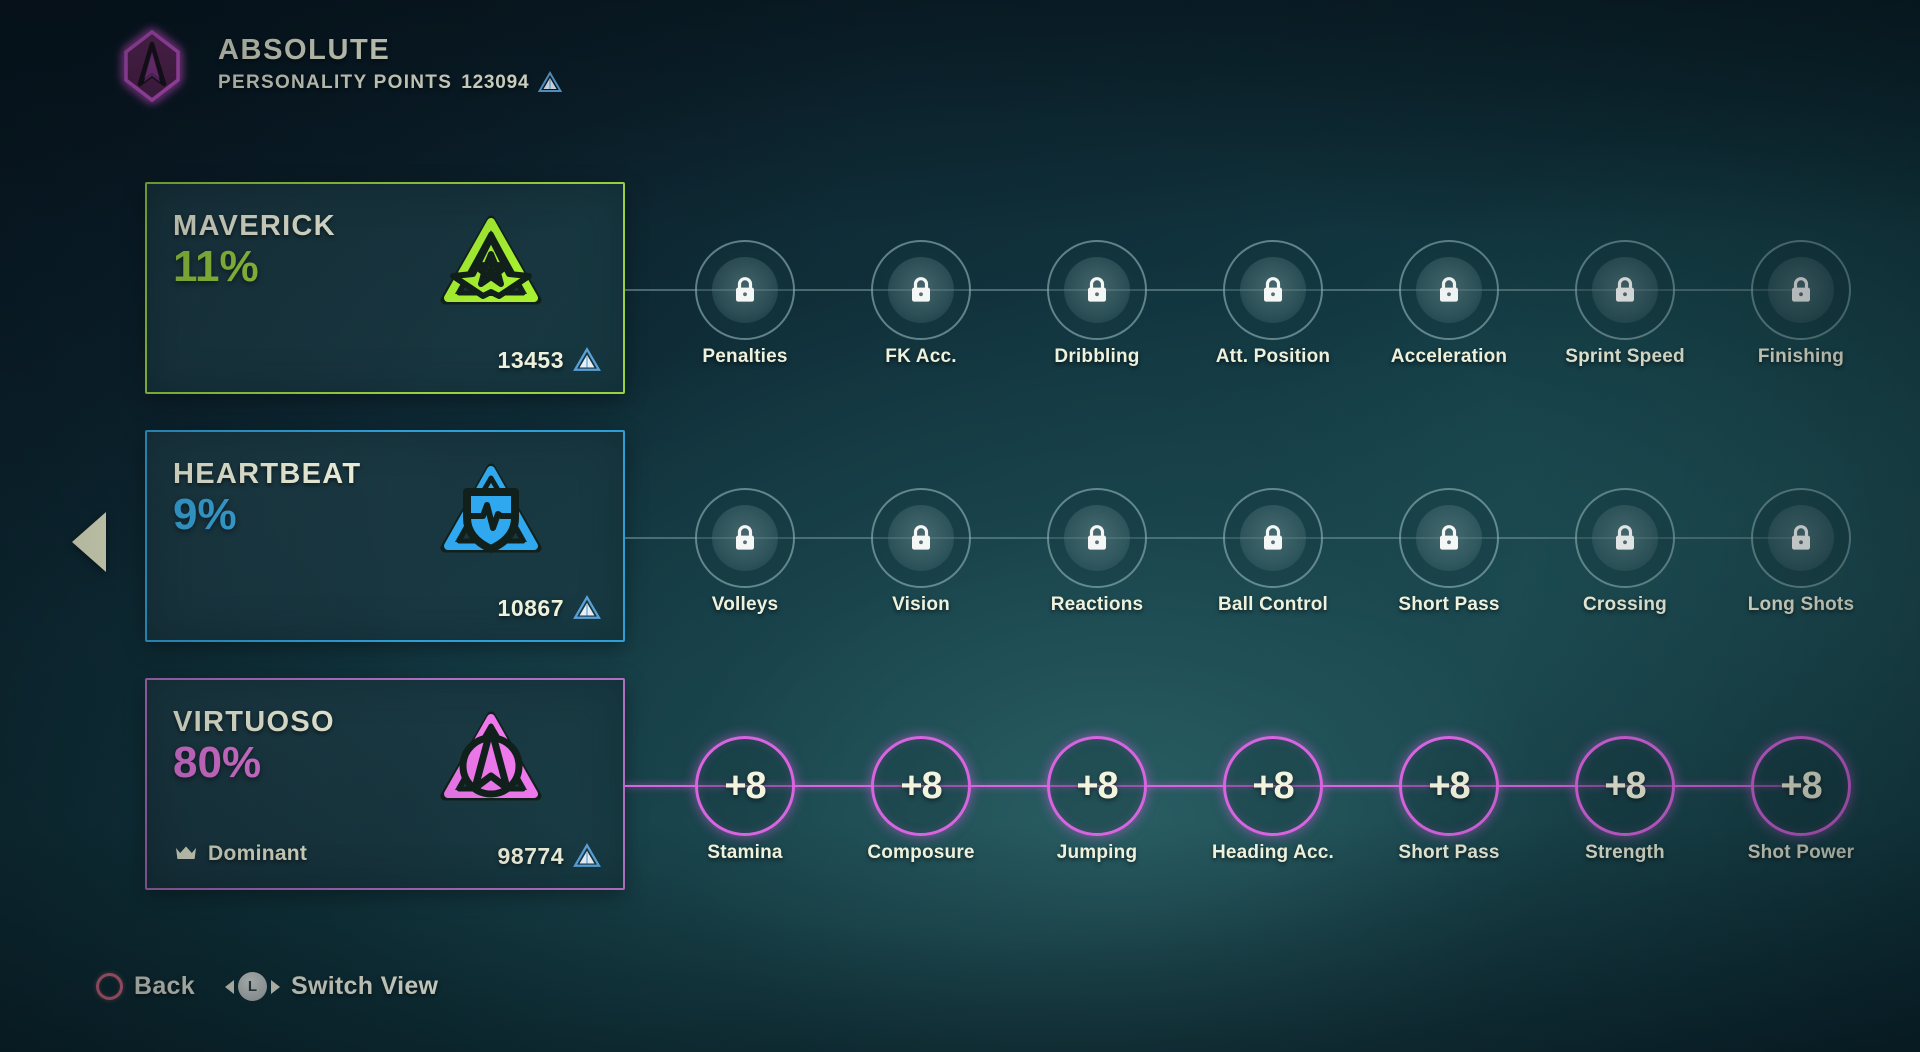 The width and height of the screenshot is (1920, 1052). What do you see at coordinates (921, 356) in the screenshot?
I see `attribute-node-label: FK Acc.` at bounding box center [921, 356].